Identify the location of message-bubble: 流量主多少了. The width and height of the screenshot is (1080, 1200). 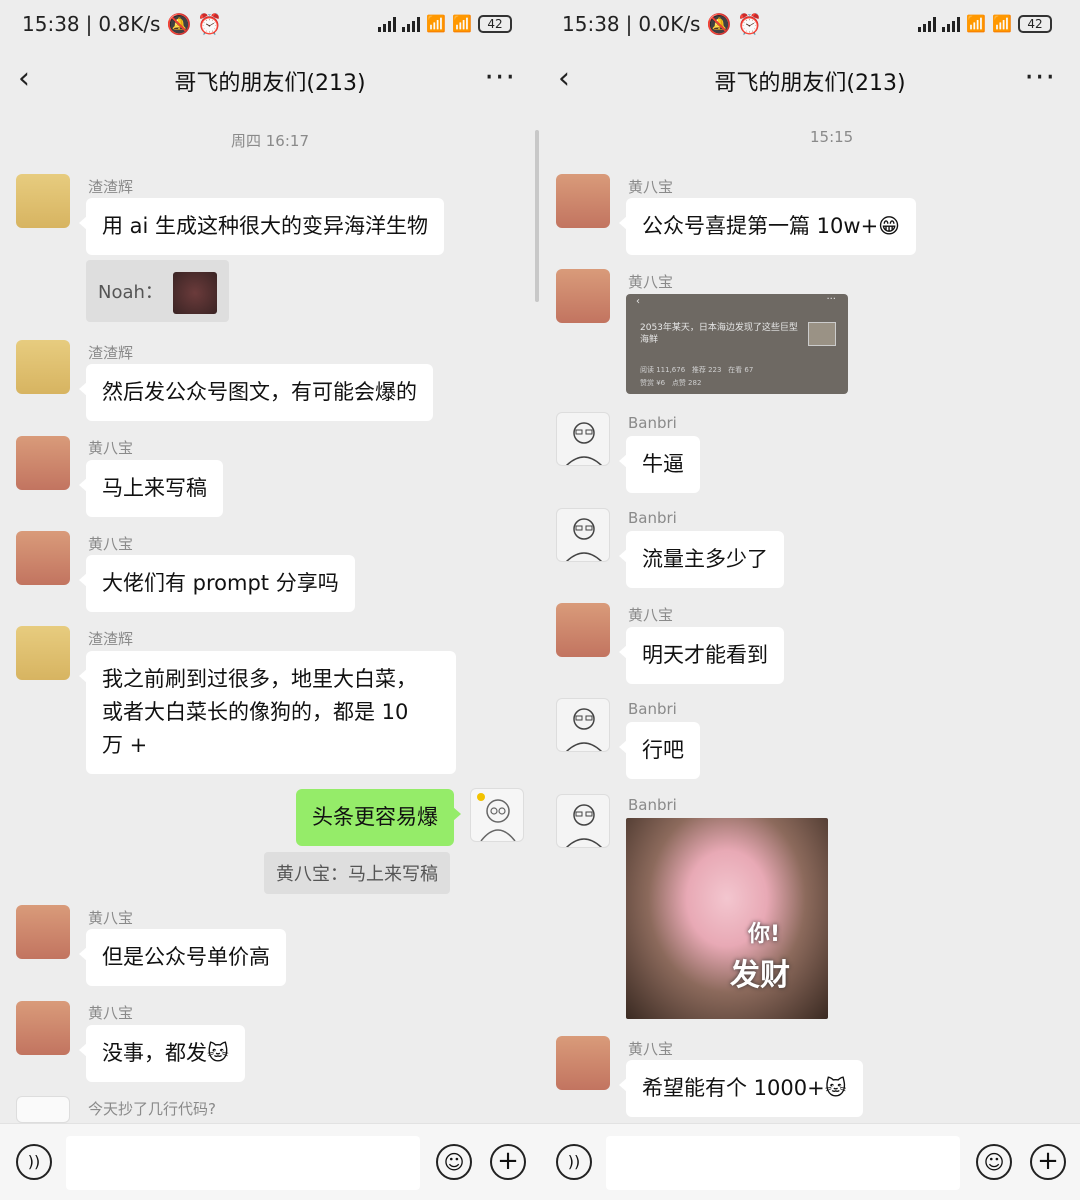
(701, 559).